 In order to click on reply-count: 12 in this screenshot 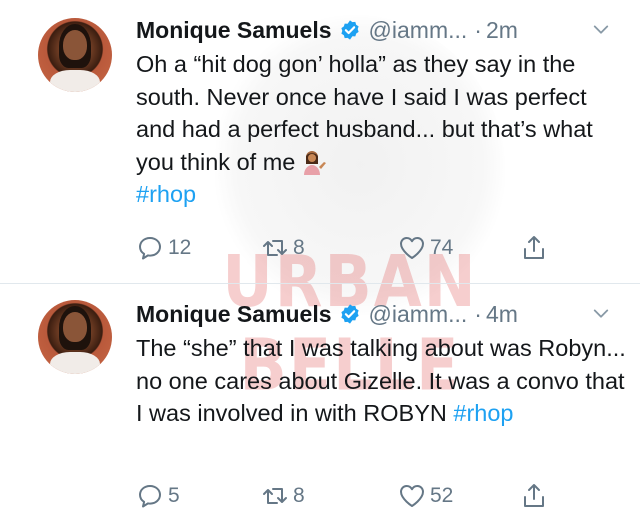, I will do `click(180, 247)`.